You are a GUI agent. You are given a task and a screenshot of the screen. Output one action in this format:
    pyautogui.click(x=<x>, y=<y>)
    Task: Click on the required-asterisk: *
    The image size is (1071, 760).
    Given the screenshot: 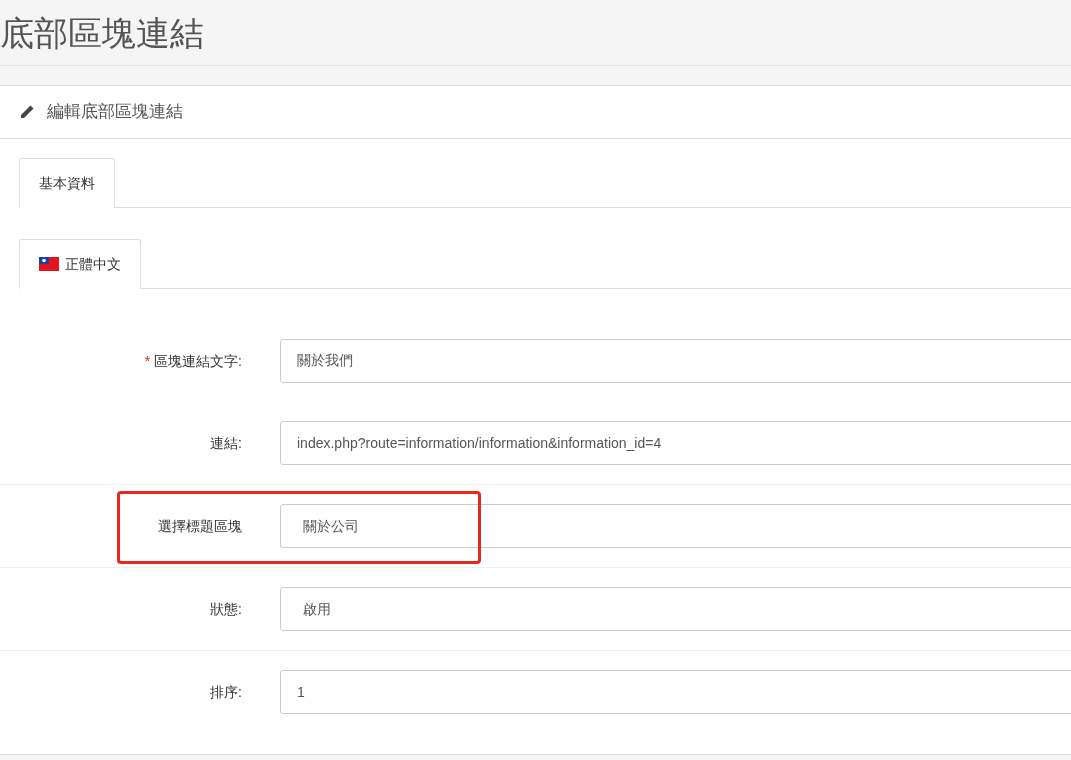 What is the action you would take?
    pyautogui.click(x=147, y=361)
    